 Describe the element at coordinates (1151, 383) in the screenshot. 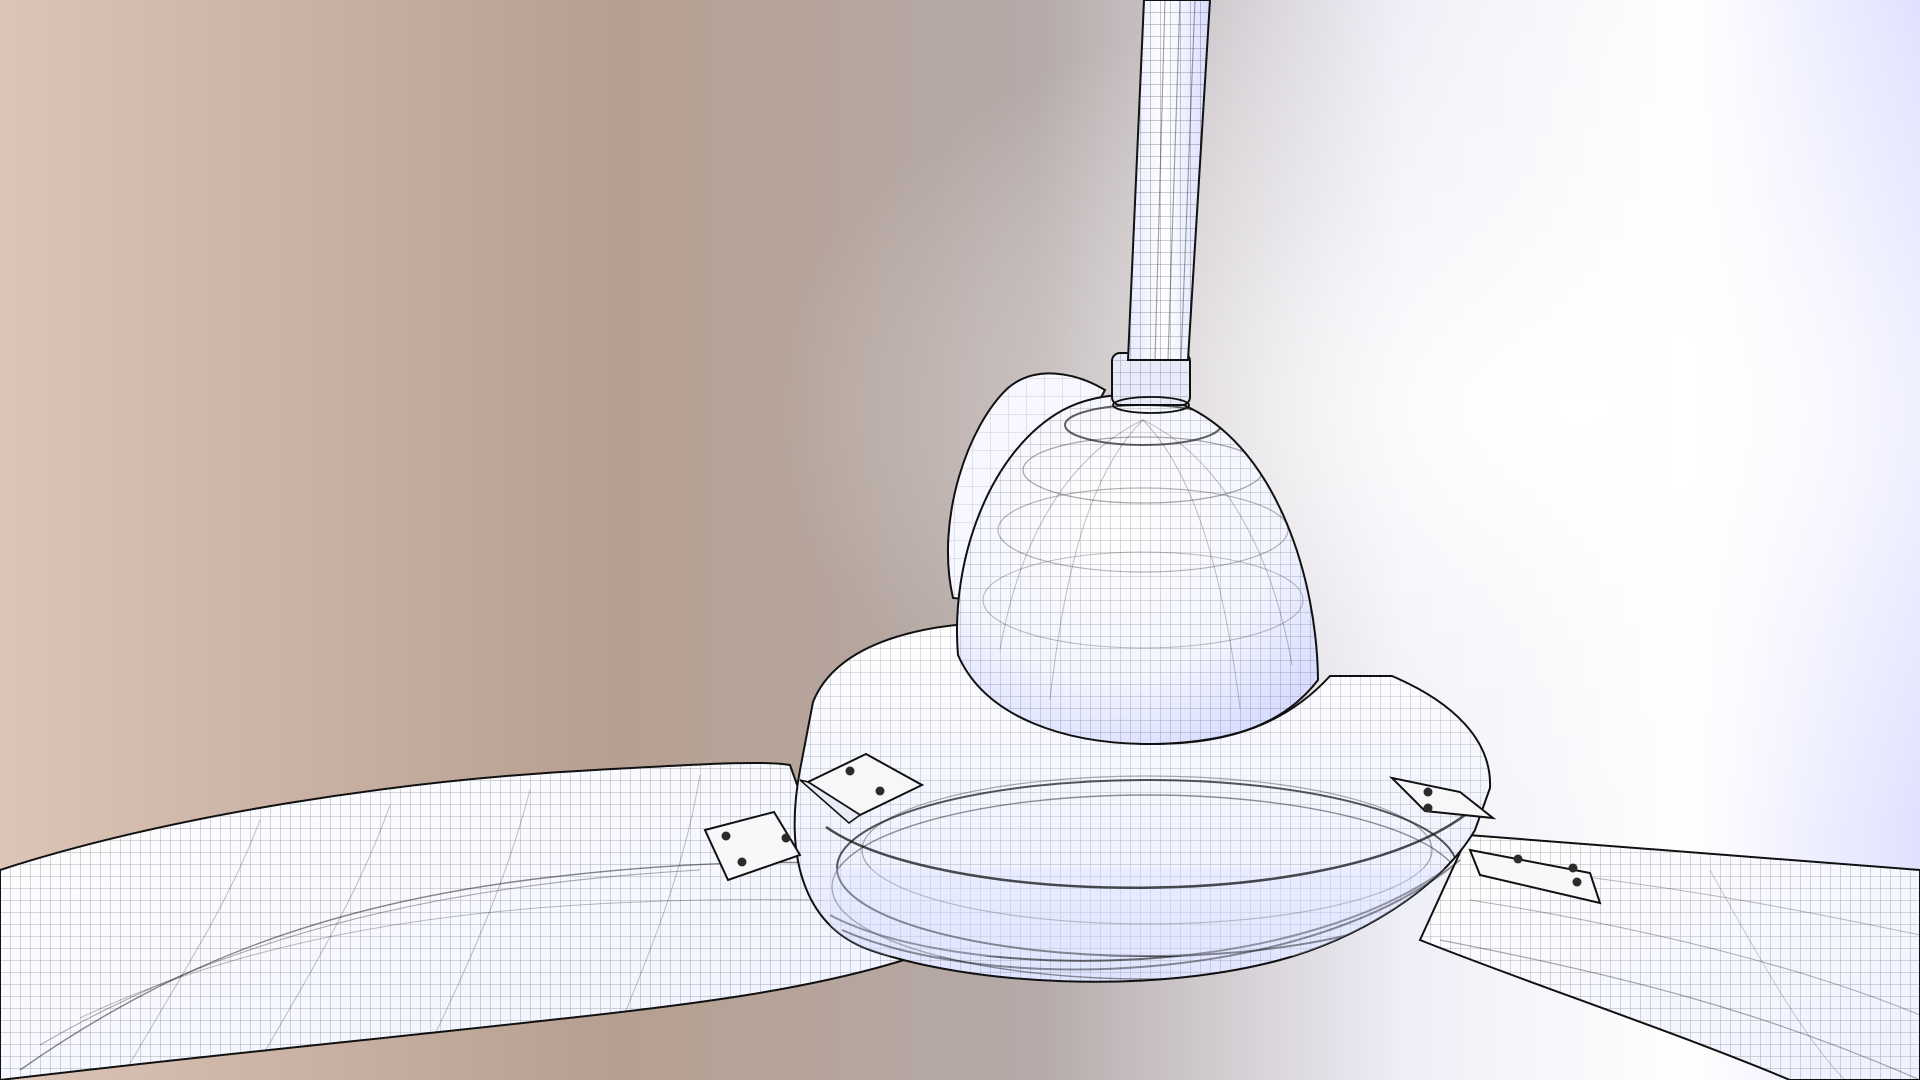

I see `downrod-coupler` at that location.